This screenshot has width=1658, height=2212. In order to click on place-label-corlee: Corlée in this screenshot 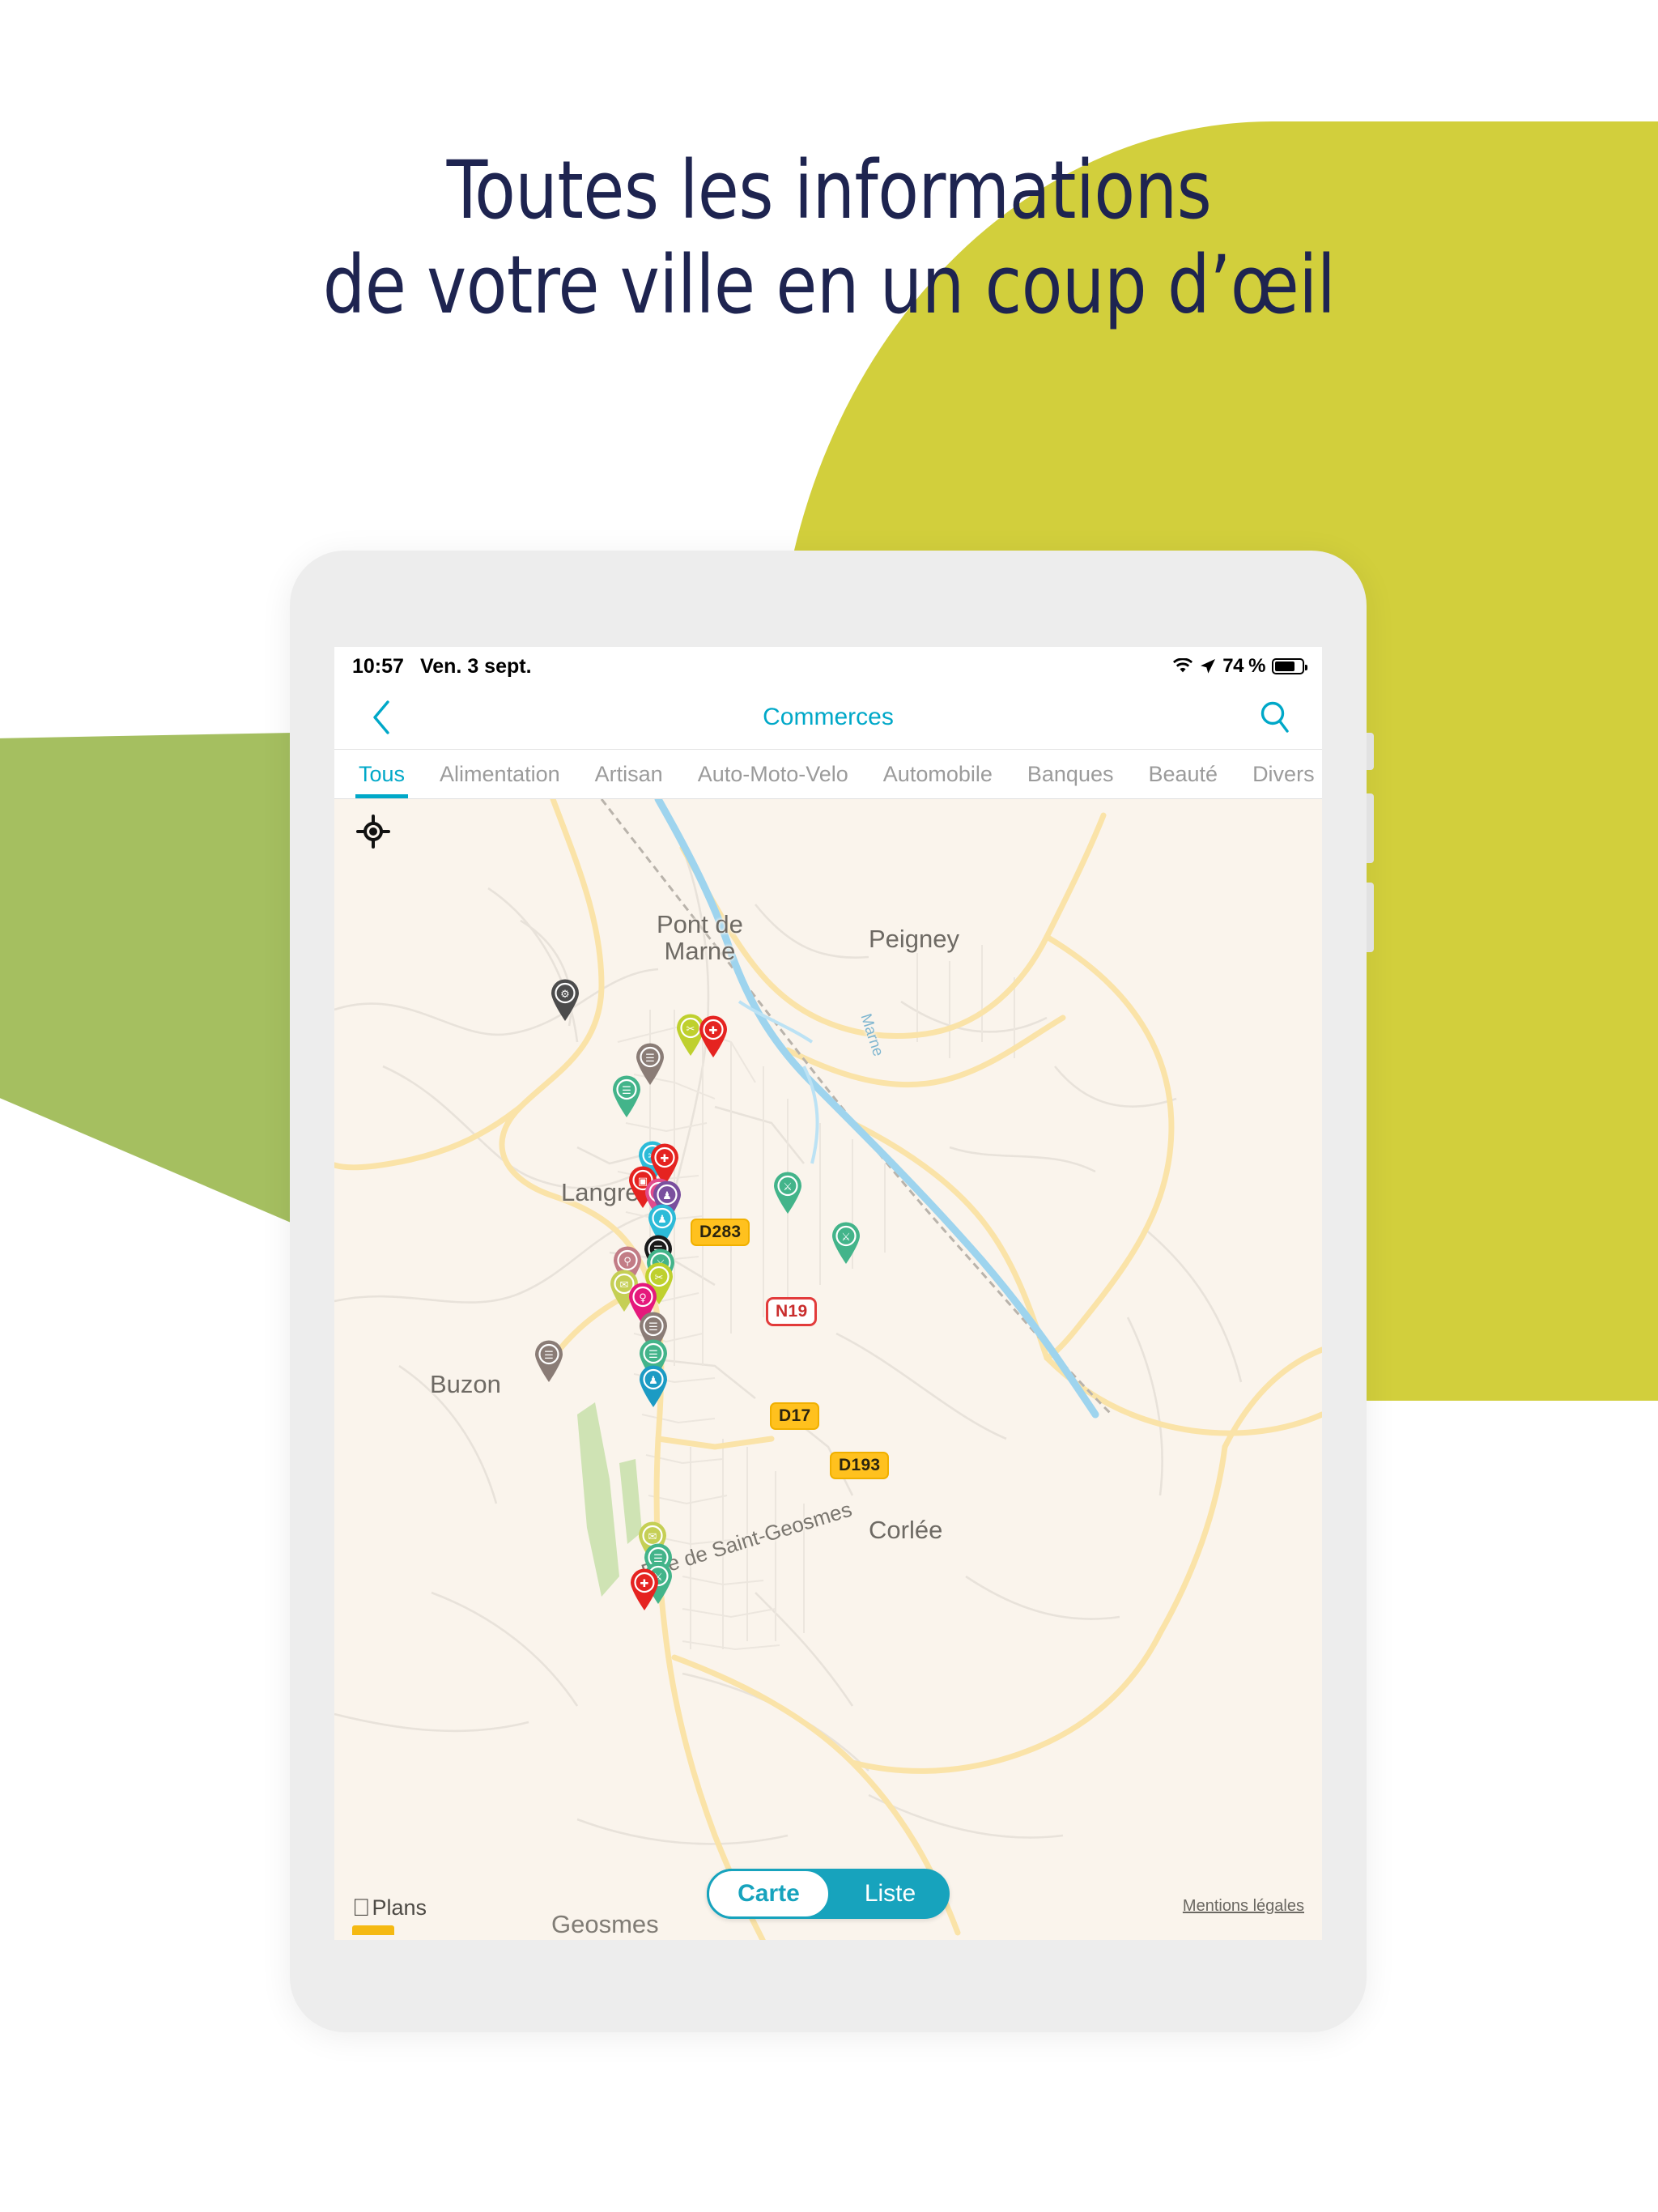, I will do `click(906, 1530)`.